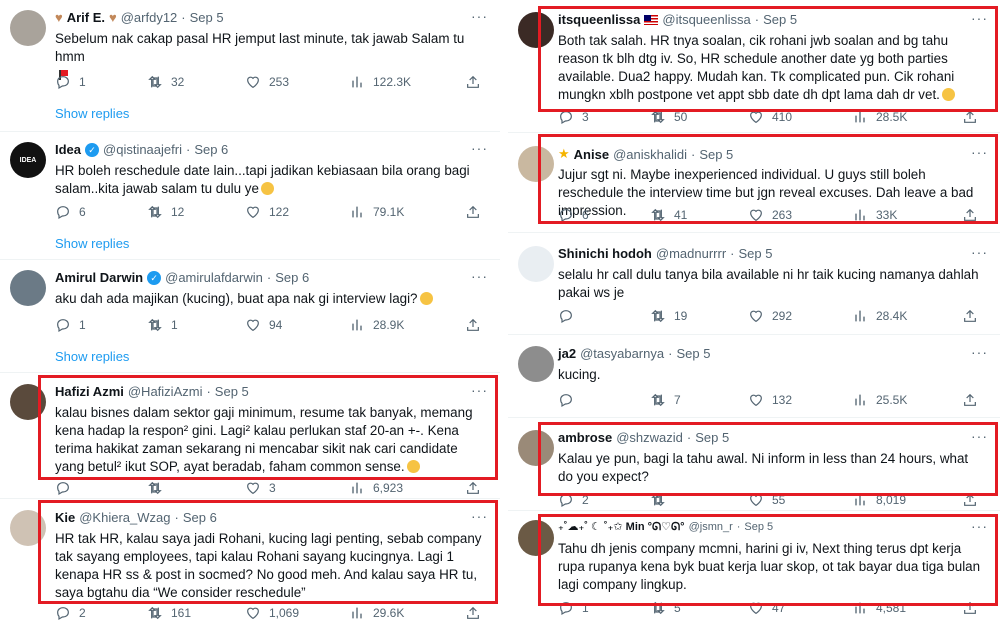 This screenshot has height=623, width=1000. I want to click on like-button: 3, so click(260, 488).